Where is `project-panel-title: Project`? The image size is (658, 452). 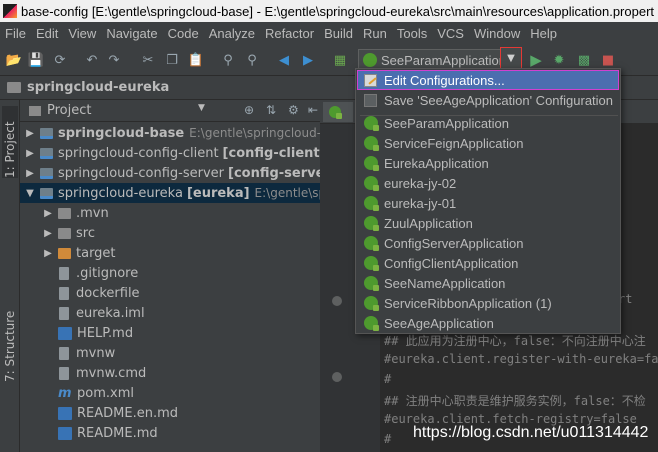 project-panel-title: Project is located at coordinates (69, 110).